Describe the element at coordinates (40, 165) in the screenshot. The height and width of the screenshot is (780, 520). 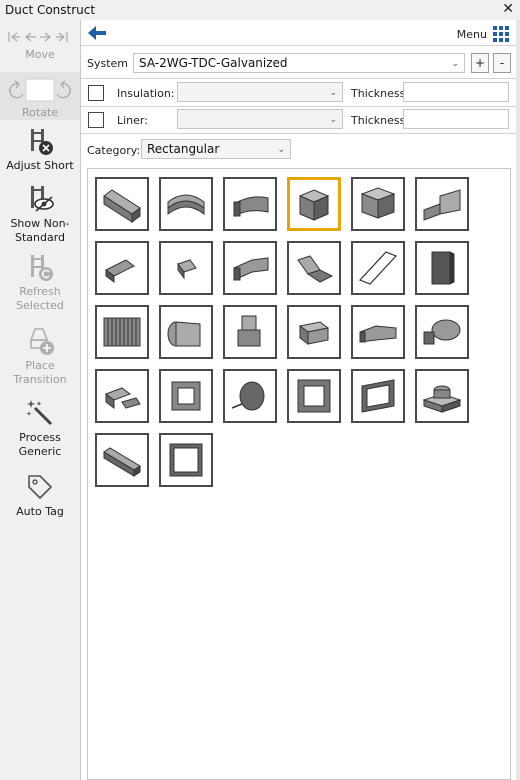
I see `adjust-short-label: Adjust Short` at that location.